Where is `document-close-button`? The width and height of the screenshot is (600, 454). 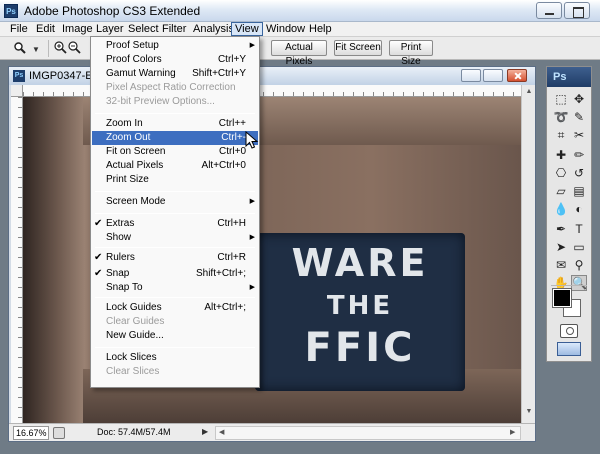 document-close-button is located at coordinates (517, 75).